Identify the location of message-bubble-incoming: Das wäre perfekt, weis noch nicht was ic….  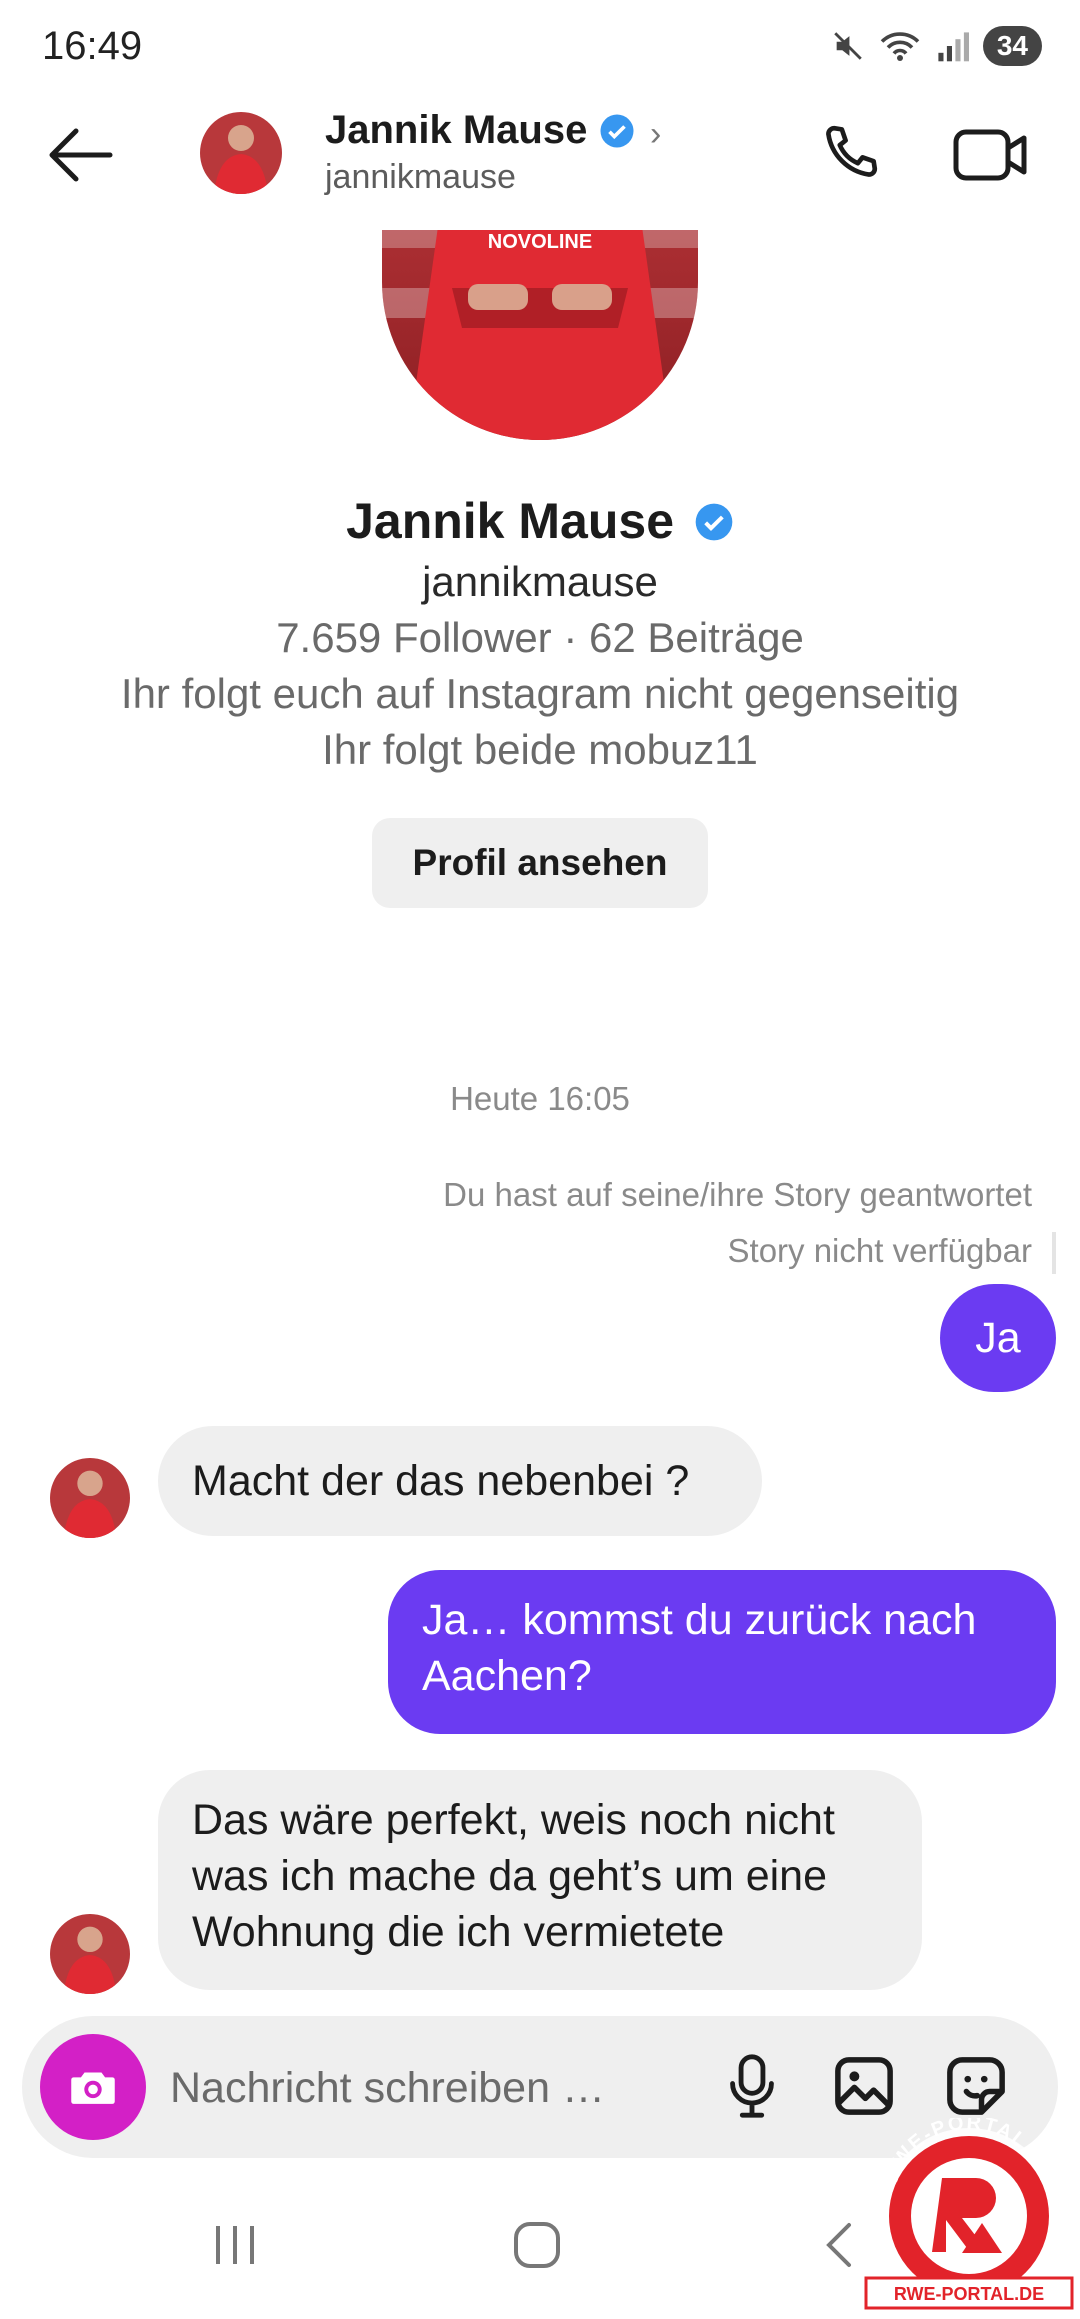
(540, 1880).